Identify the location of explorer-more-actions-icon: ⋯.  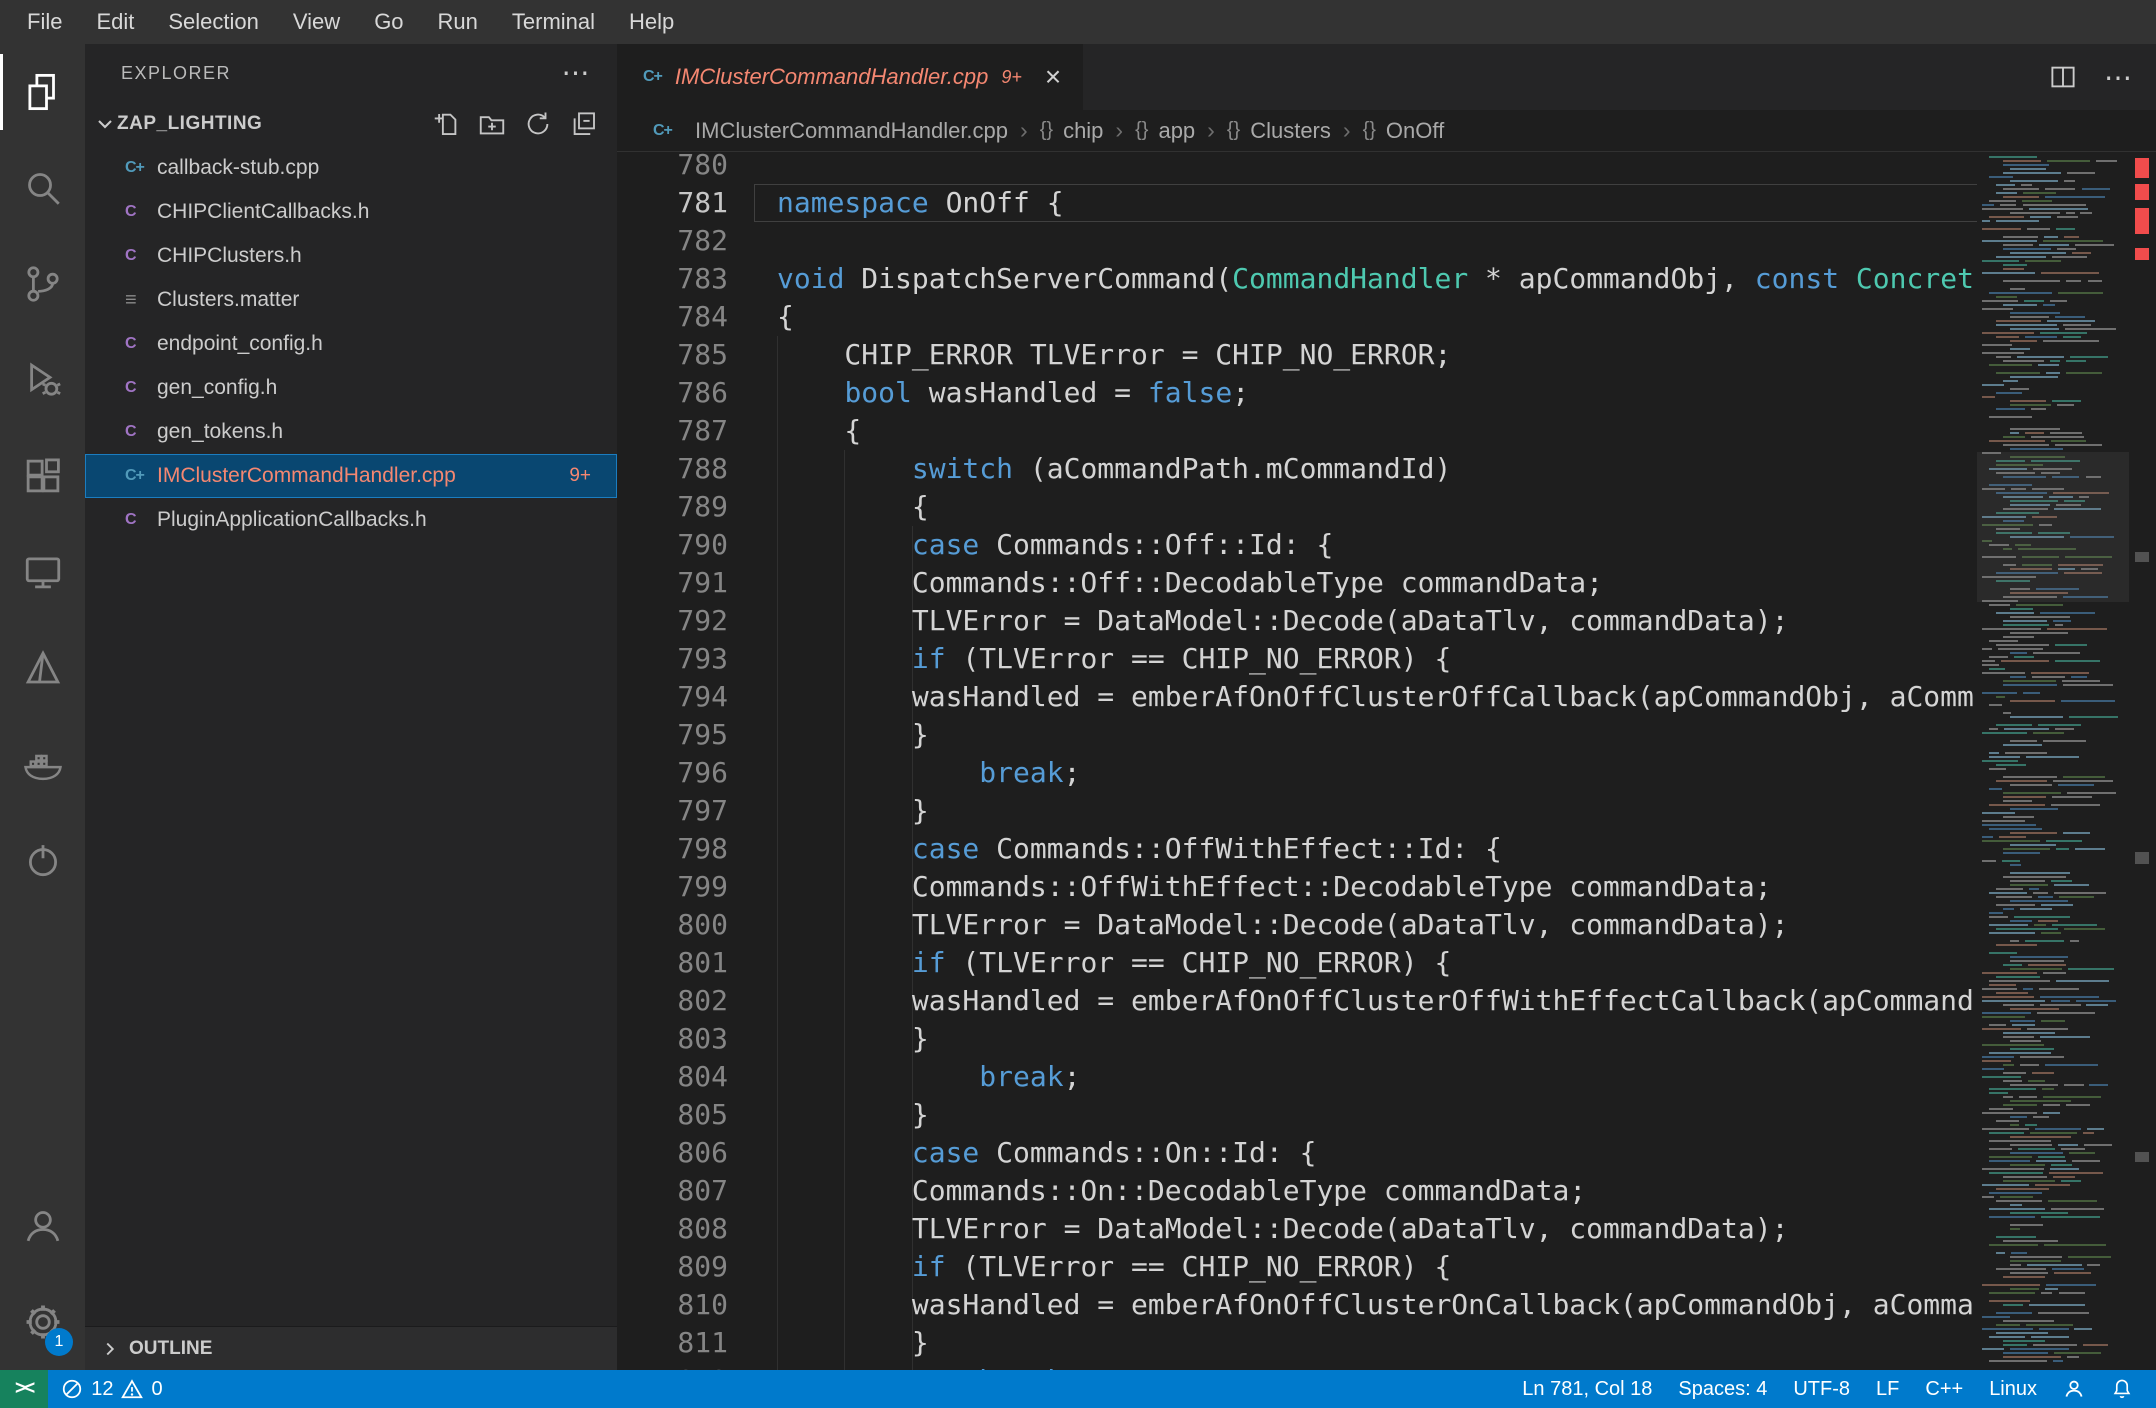
(577, 73).